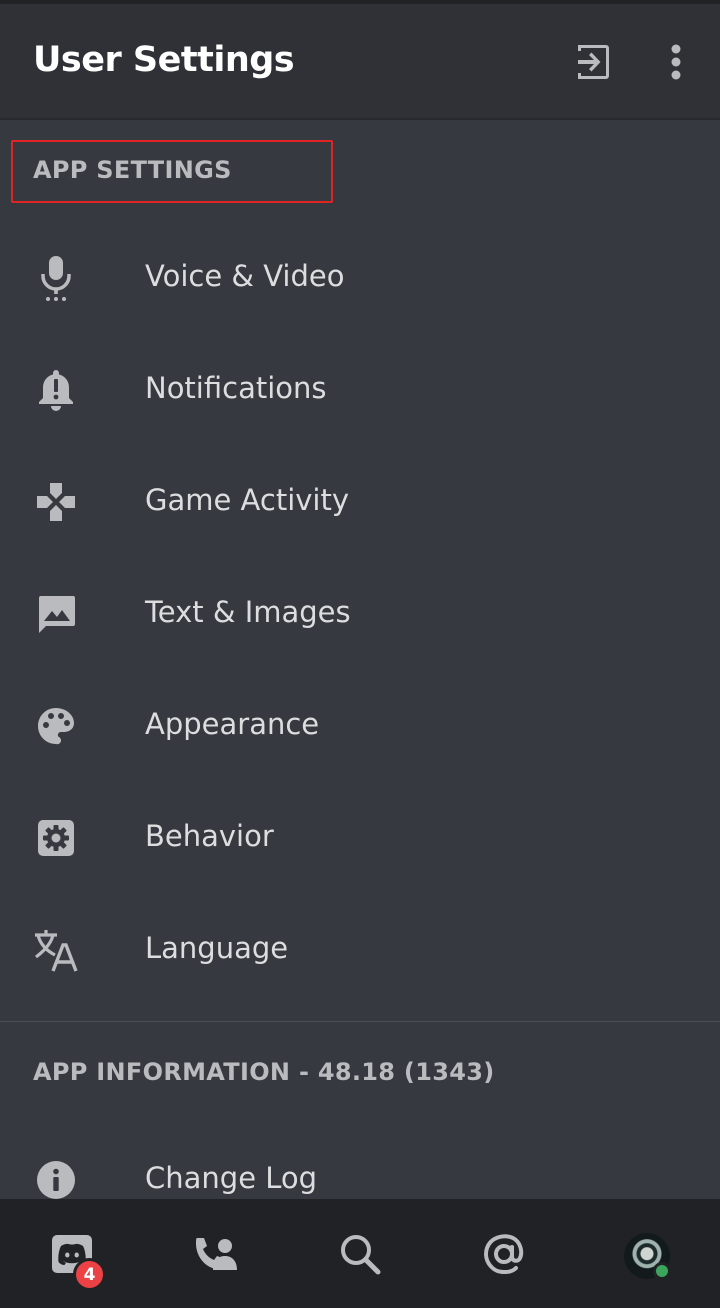  I want to click on bottom-navigation, so click(360, 1253).